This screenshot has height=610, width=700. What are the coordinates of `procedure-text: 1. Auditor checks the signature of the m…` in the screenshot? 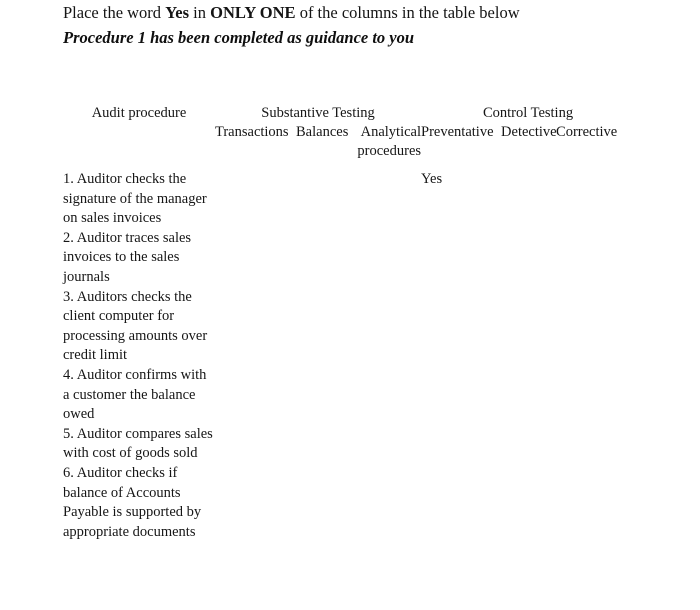 It's located at (135, 199).